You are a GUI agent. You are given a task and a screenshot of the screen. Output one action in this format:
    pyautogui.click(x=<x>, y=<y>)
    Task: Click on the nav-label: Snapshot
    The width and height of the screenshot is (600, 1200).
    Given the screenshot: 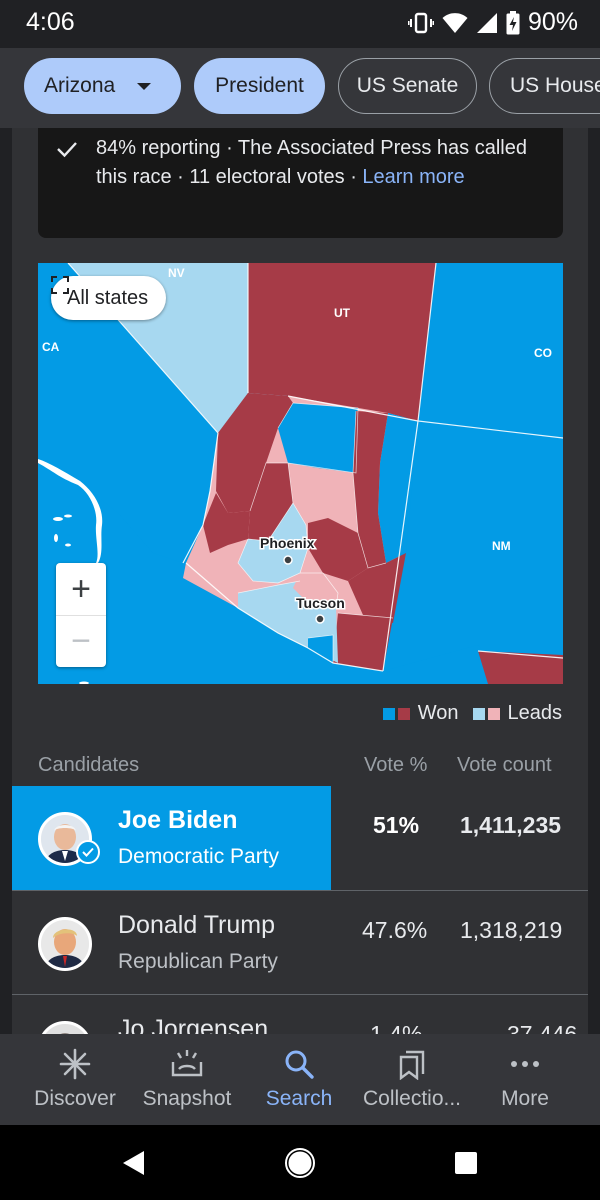 What is the action you would take?
    pyautogui.click(x=187, y=1098)
    